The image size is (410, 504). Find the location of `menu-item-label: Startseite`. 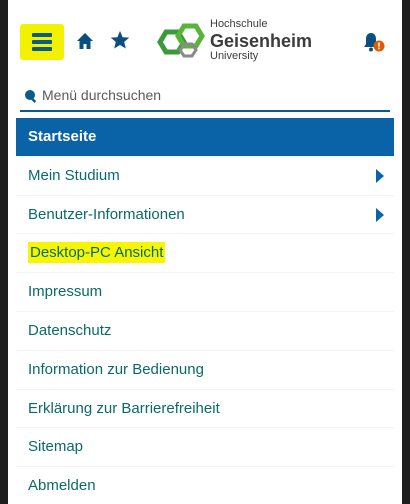

menu-item-label: Startseite is located at coordinates (62, 136).